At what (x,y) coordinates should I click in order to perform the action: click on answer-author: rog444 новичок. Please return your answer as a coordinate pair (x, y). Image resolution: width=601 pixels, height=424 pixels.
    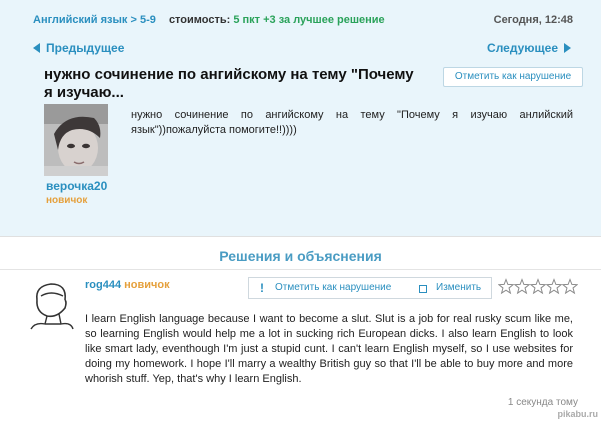
    Looking at the image, I should click on (127, 285).